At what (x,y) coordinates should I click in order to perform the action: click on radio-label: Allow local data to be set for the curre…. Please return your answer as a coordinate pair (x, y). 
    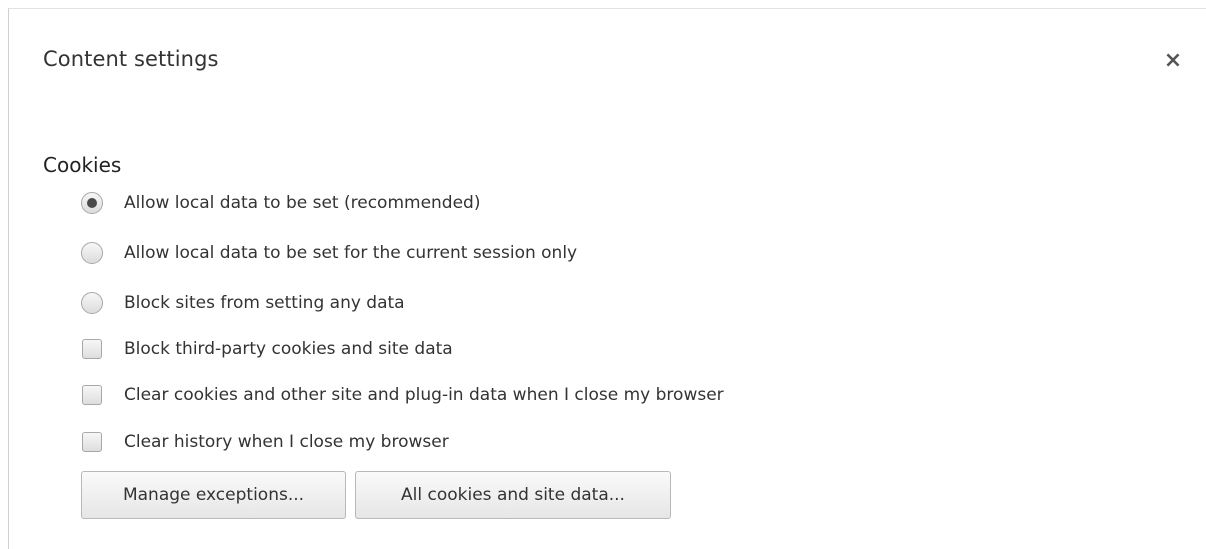
    Looking at the image, I should click on (351, 253).